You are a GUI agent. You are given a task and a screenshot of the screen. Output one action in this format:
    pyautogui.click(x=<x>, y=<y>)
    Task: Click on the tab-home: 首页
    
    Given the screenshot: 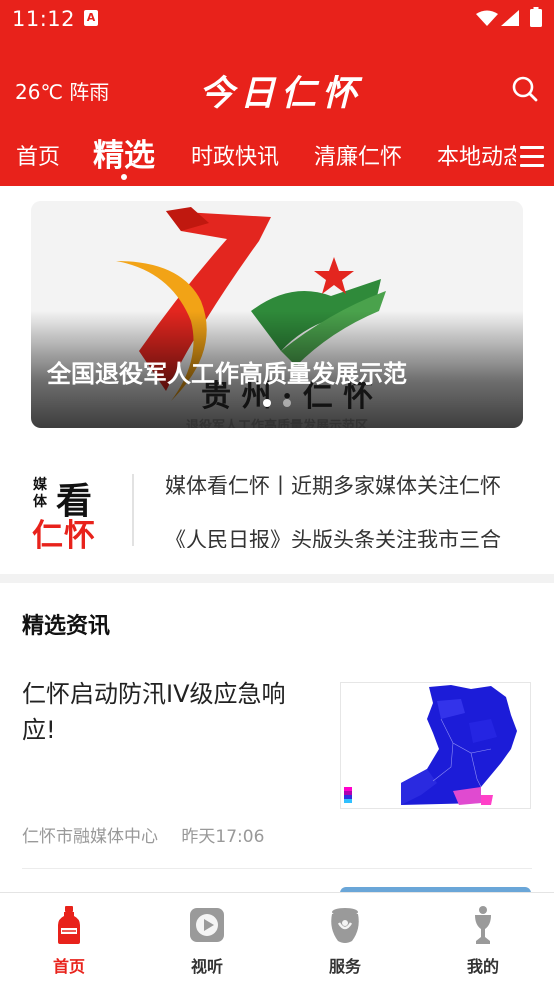 What is the action you would take?
    pyautogui.click(x=38, y=158)
    